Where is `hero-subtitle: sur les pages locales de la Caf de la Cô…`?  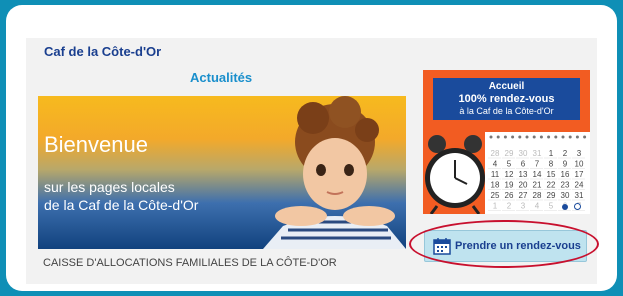
hero-subtitle: sur les pages locales de la Caf de la Cô… is located at coordinates (121, 196).